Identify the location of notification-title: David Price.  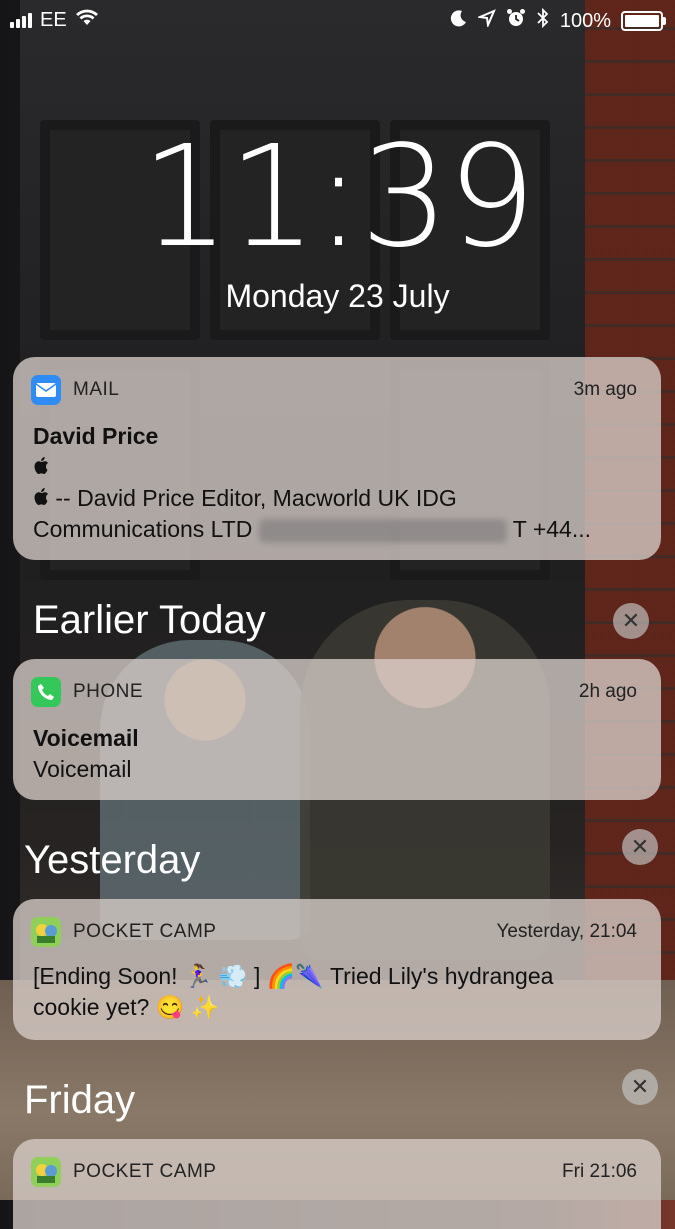
(96, 436).